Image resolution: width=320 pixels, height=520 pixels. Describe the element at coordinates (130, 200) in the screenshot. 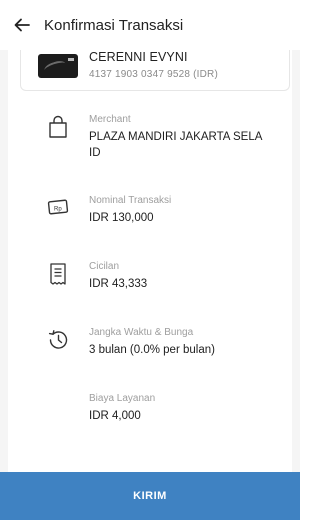

I see `amount-label: Nominal Transaksi` at that location.